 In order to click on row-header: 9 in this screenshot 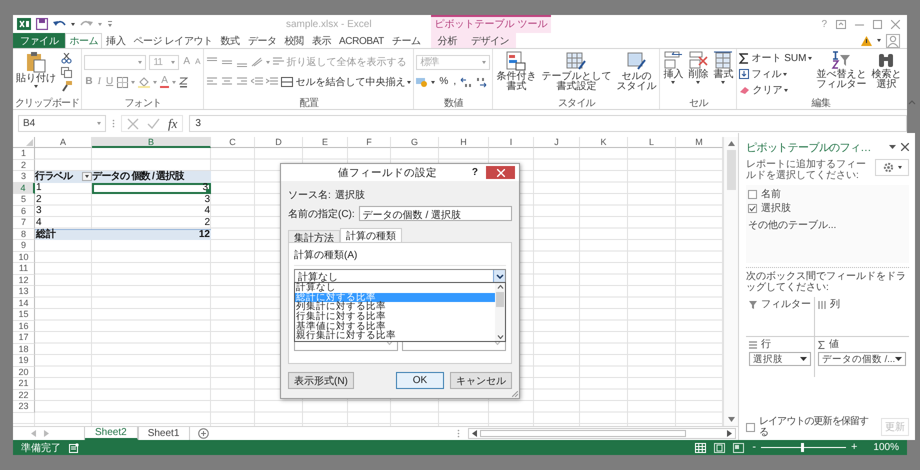, I will do `click(24, 246)`.